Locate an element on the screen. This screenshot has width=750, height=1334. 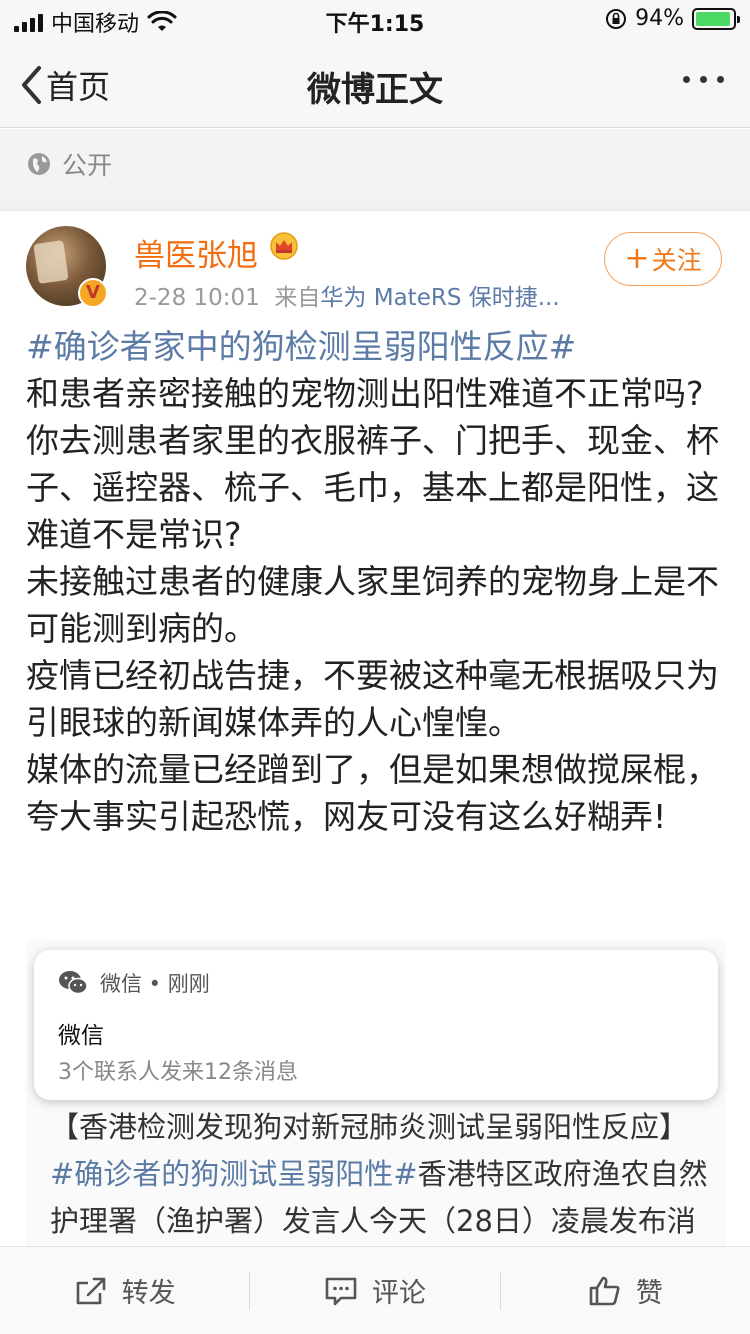
orientation-lock-icon is located at coordinates (616, 18).